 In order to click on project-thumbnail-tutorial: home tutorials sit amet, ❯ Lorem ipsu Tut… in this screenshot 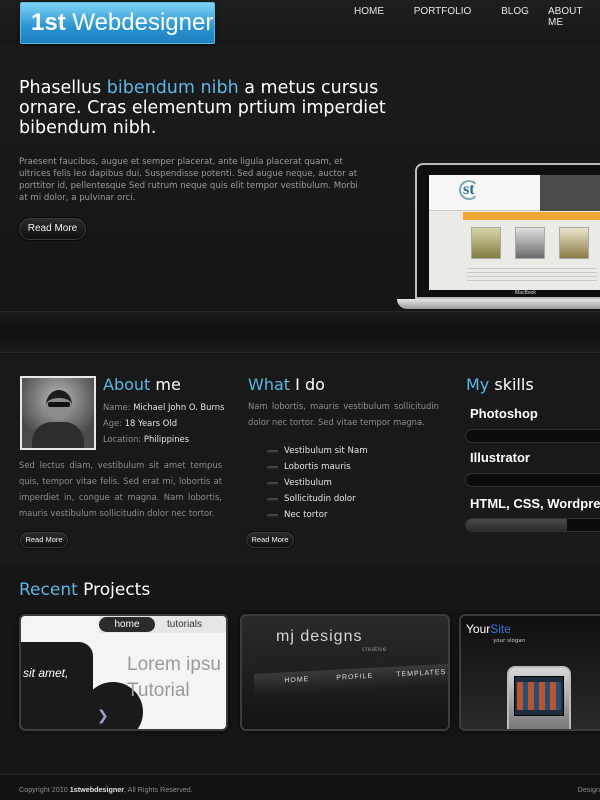, I will do `click(123, 672)`.